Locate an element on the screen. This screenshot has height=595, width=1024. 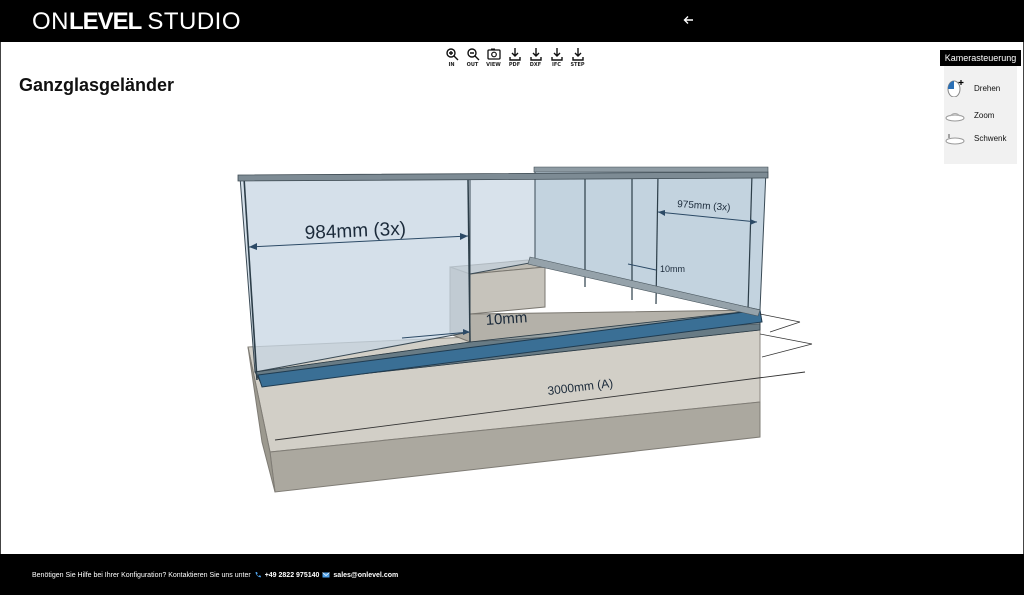
step-label: STEP is located at coordinates (577, 65).